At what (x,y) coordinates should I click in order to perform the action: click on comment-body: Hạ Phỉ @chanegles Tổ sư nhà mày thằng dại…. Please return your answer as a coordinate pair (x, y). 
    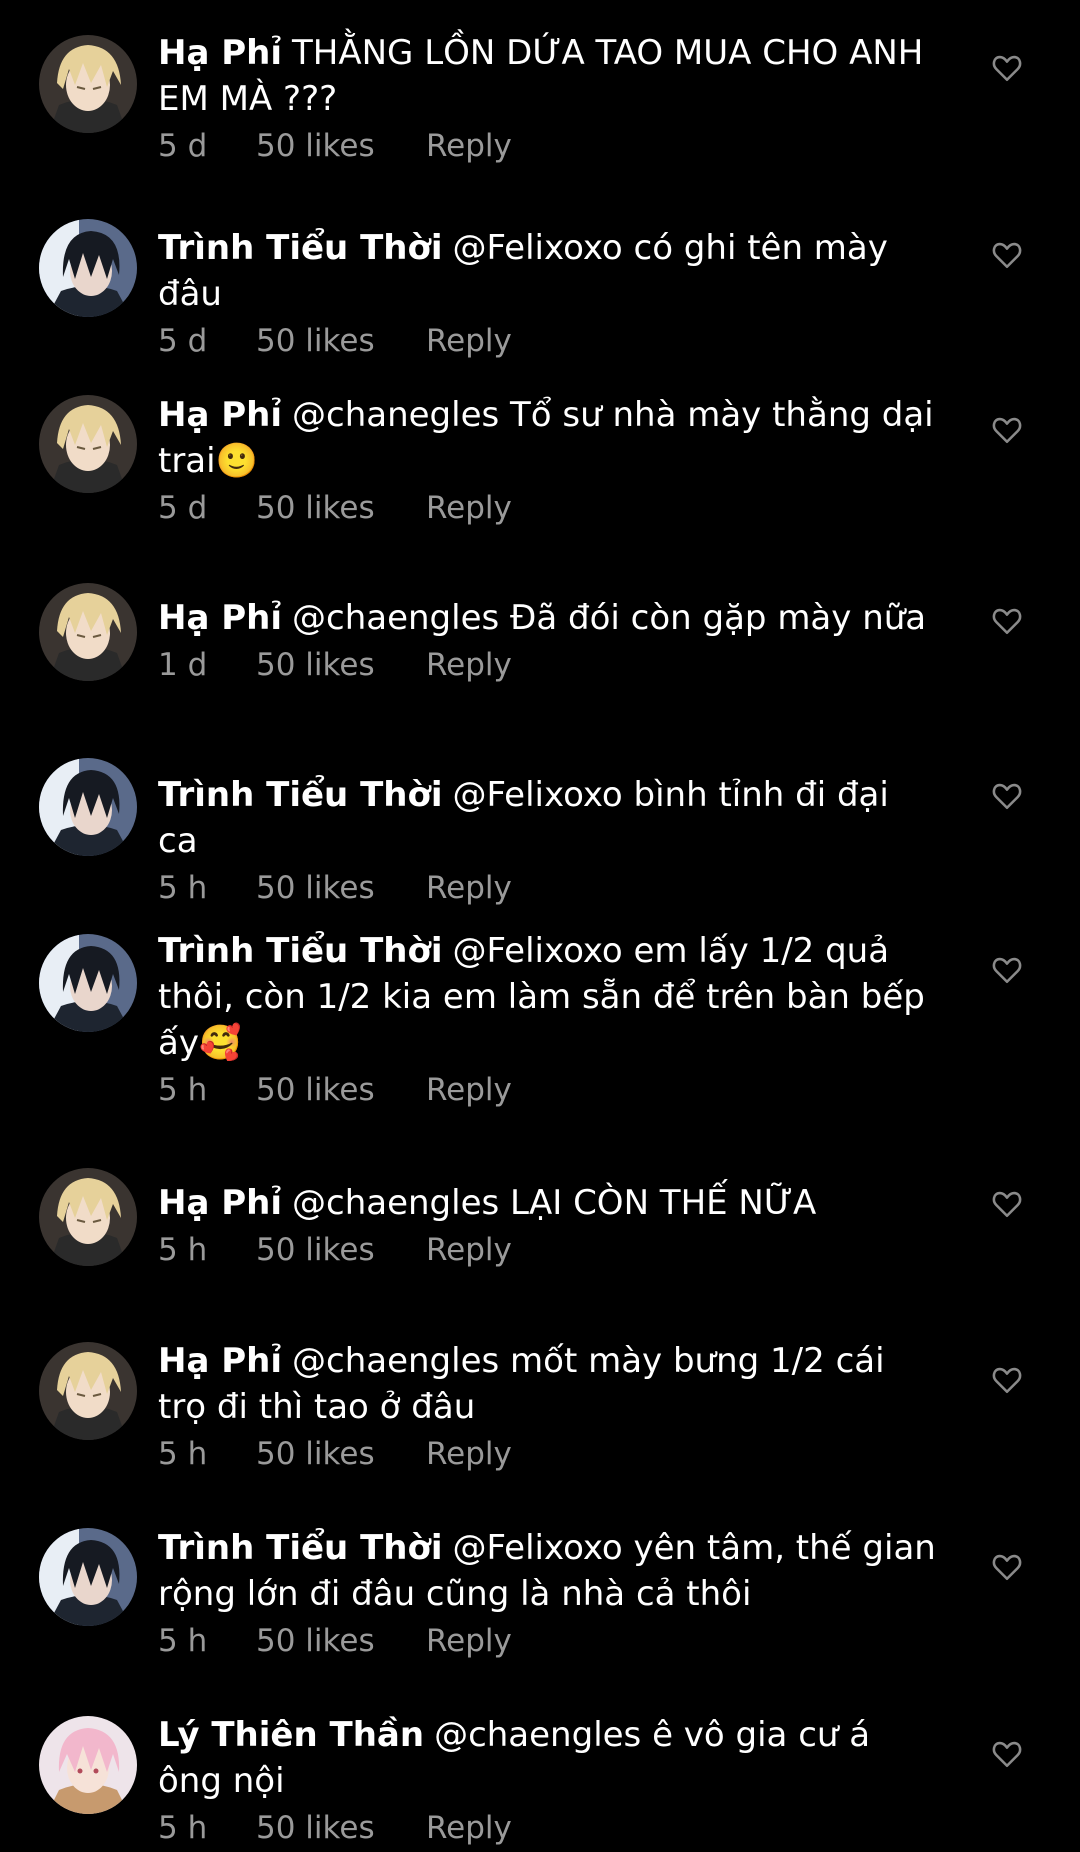
    Looking at the image, I should click on (548, 460).